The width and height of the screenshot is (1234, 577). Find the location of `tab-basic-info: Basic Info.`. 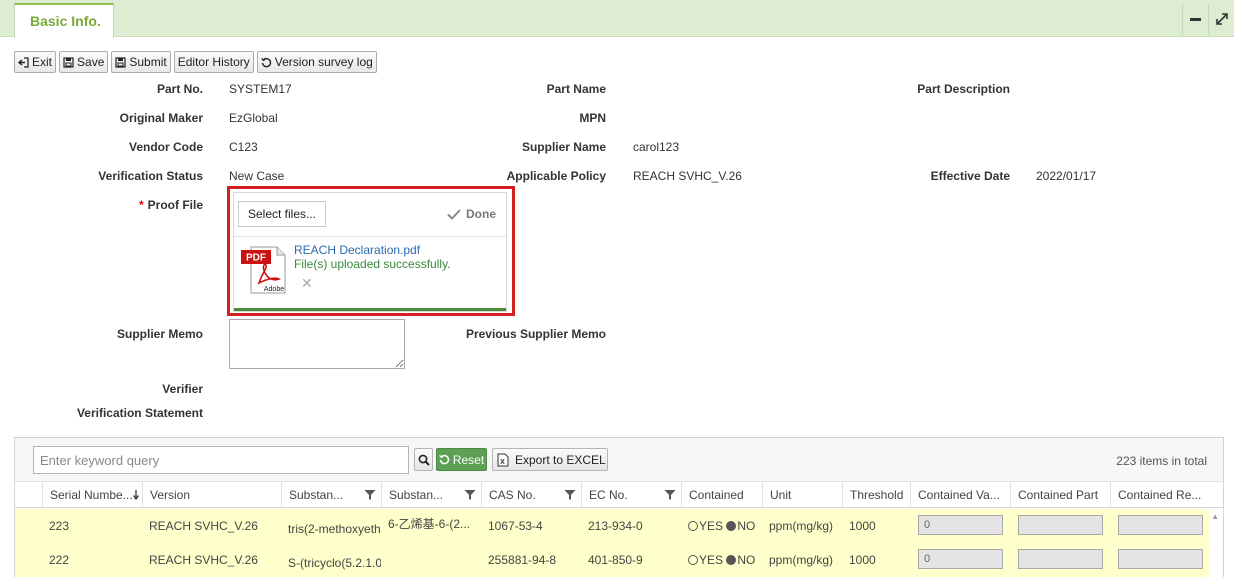

tab-basic-info: Basic Info. is located at coordinates (64, 20).